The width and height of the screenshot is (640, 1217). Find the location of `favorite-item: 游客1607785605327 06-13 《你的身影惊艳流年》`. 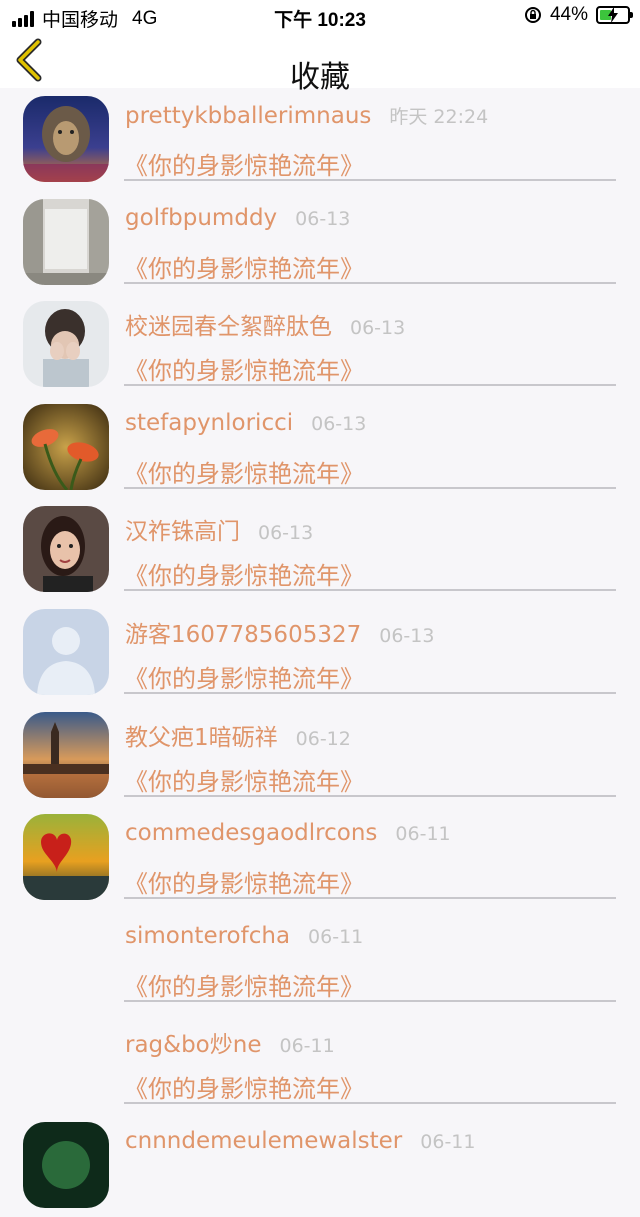

favorite-item: 游客1607785605327 06-13 《你的身影惊艳流年》 is located at coordinates (320, 652).